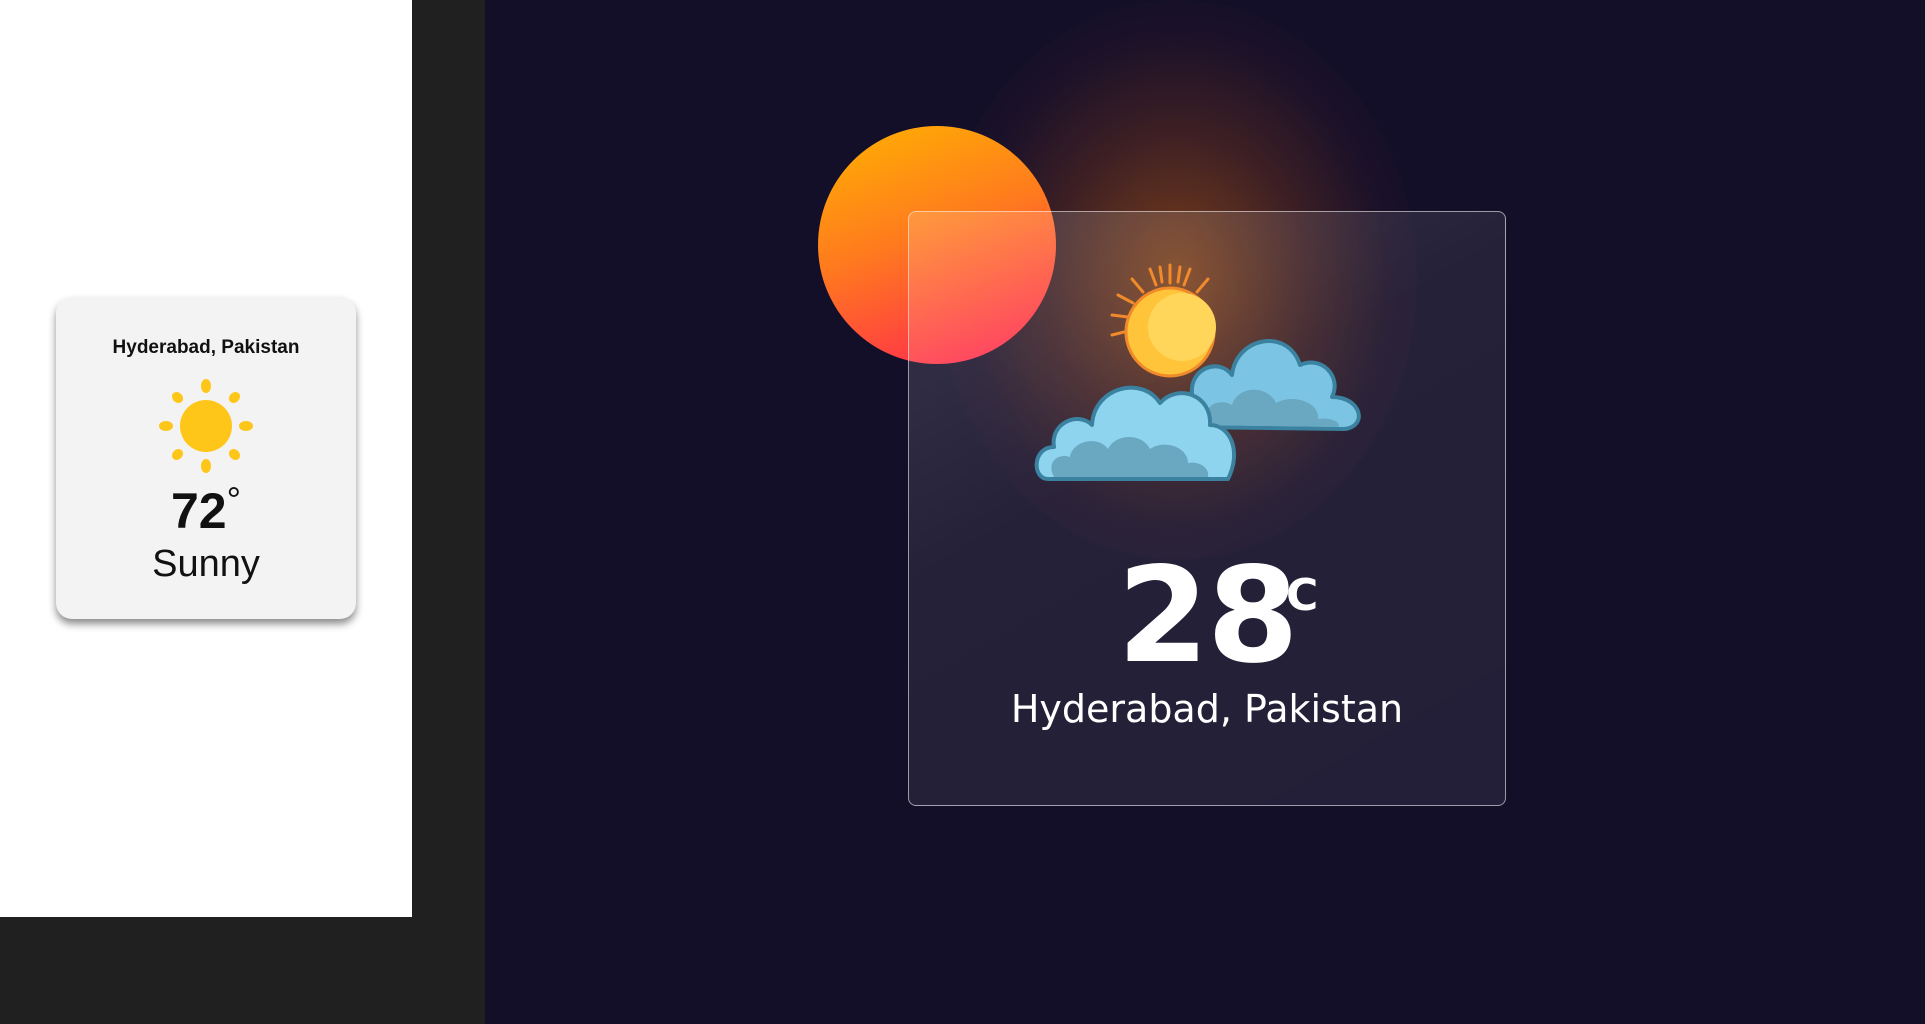 Image resolution: width=1925 pixels, height=1024 pixels. I want to click on temperature-value: 72°, so click(206, 510).